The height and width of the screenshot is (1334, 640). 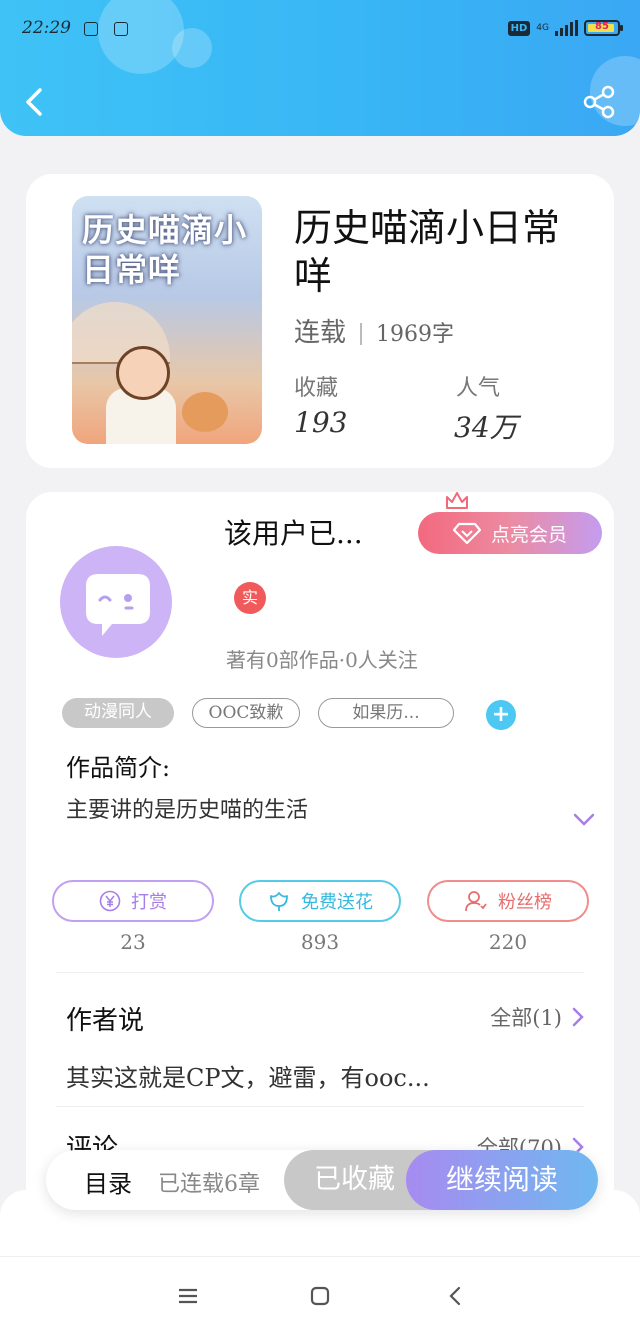 What do you see at coordinates (525, 902) in the screenshot?
I see `fans-label: 粉丝榜` at bounding box center [525, 902].